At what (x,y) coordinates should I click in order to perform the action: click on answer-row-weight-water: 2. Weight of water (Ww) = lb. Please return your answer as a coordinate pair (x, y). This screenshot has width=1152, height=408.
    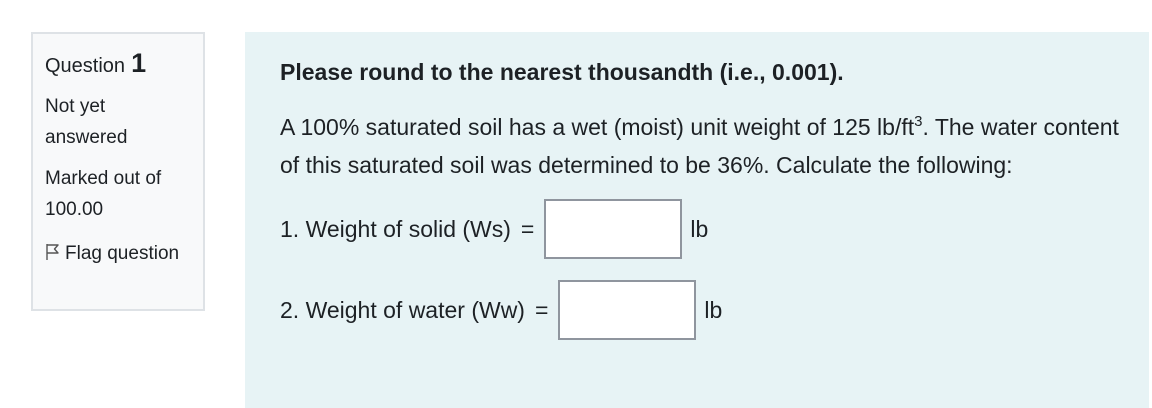
    Looking at the image, I should click on (714, 310).